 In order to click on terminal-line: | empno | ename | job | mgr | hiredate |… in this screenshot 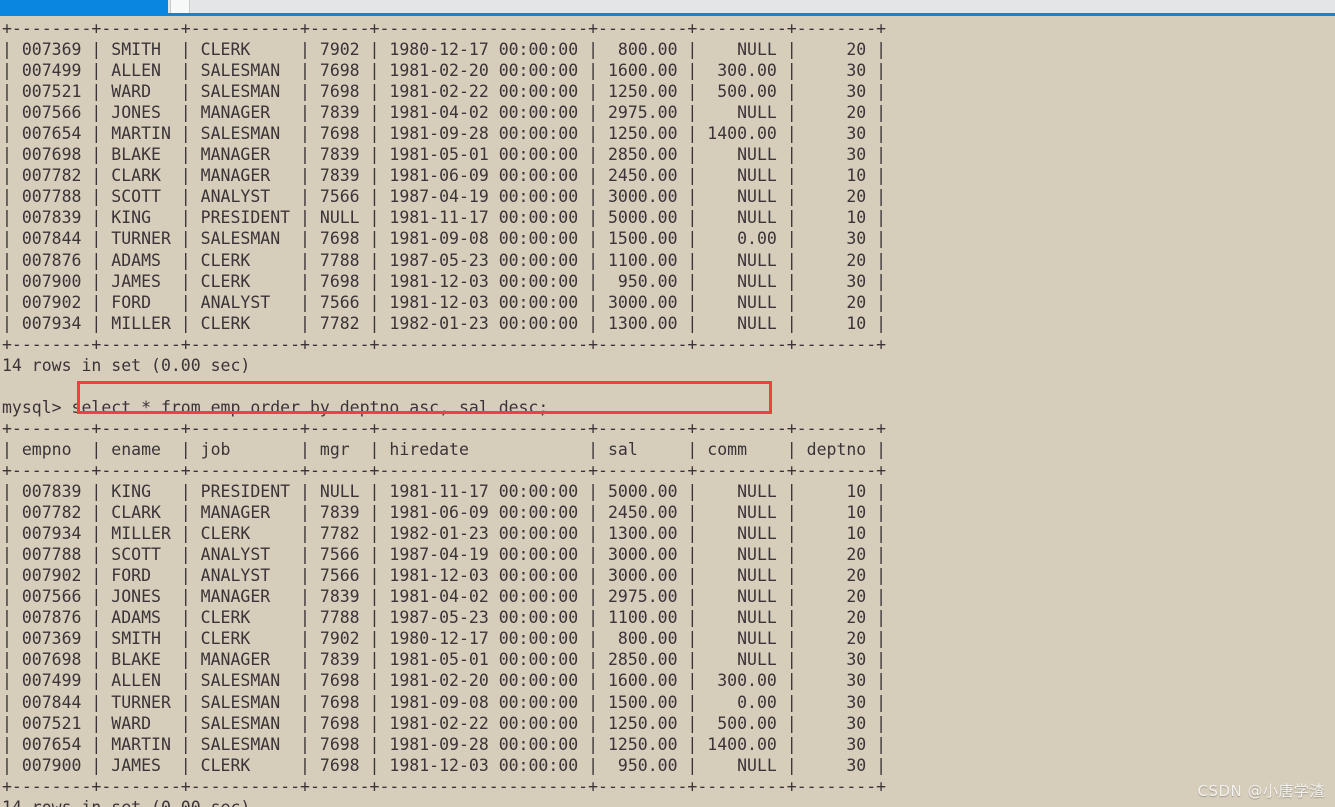, I will do `click(444, 449)`.